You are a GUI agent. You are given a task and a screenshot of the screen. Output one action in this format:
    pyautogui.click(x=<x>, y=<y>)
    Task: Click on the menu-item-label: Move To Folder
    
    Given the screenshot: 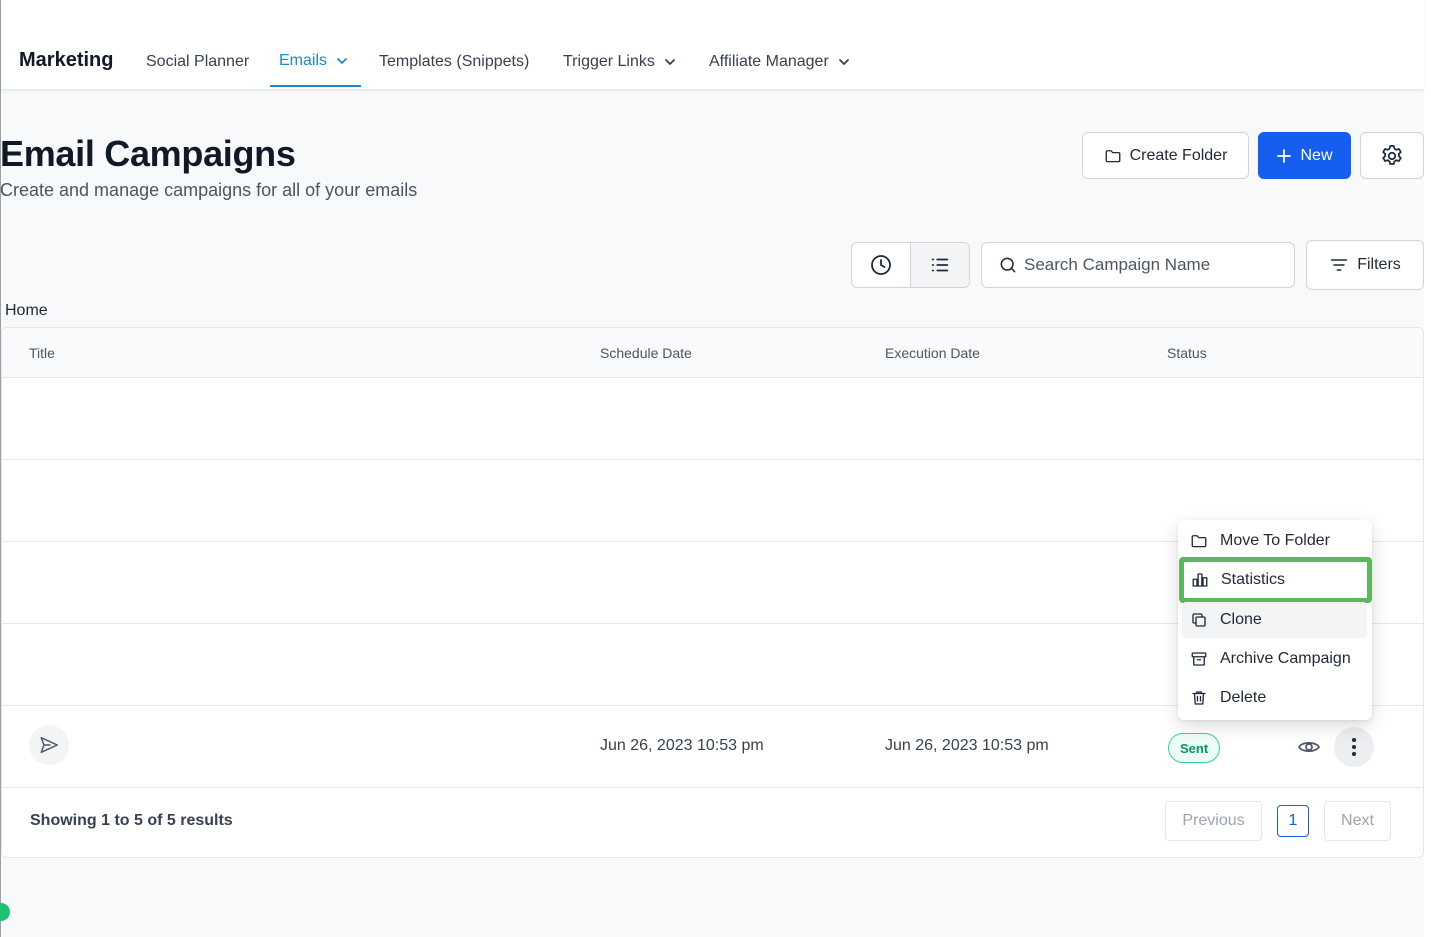 What is the action you would take?
    pyautogui.click(x=1275, y=540)
    